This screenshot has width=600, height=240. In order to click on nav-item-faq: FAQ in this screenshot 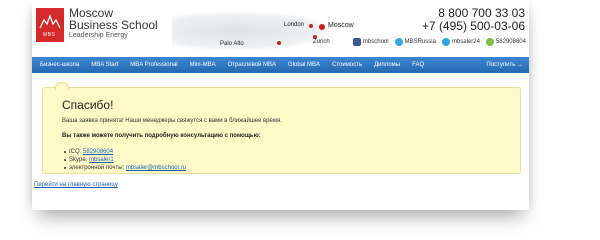, I will do `click(418, 65)`.